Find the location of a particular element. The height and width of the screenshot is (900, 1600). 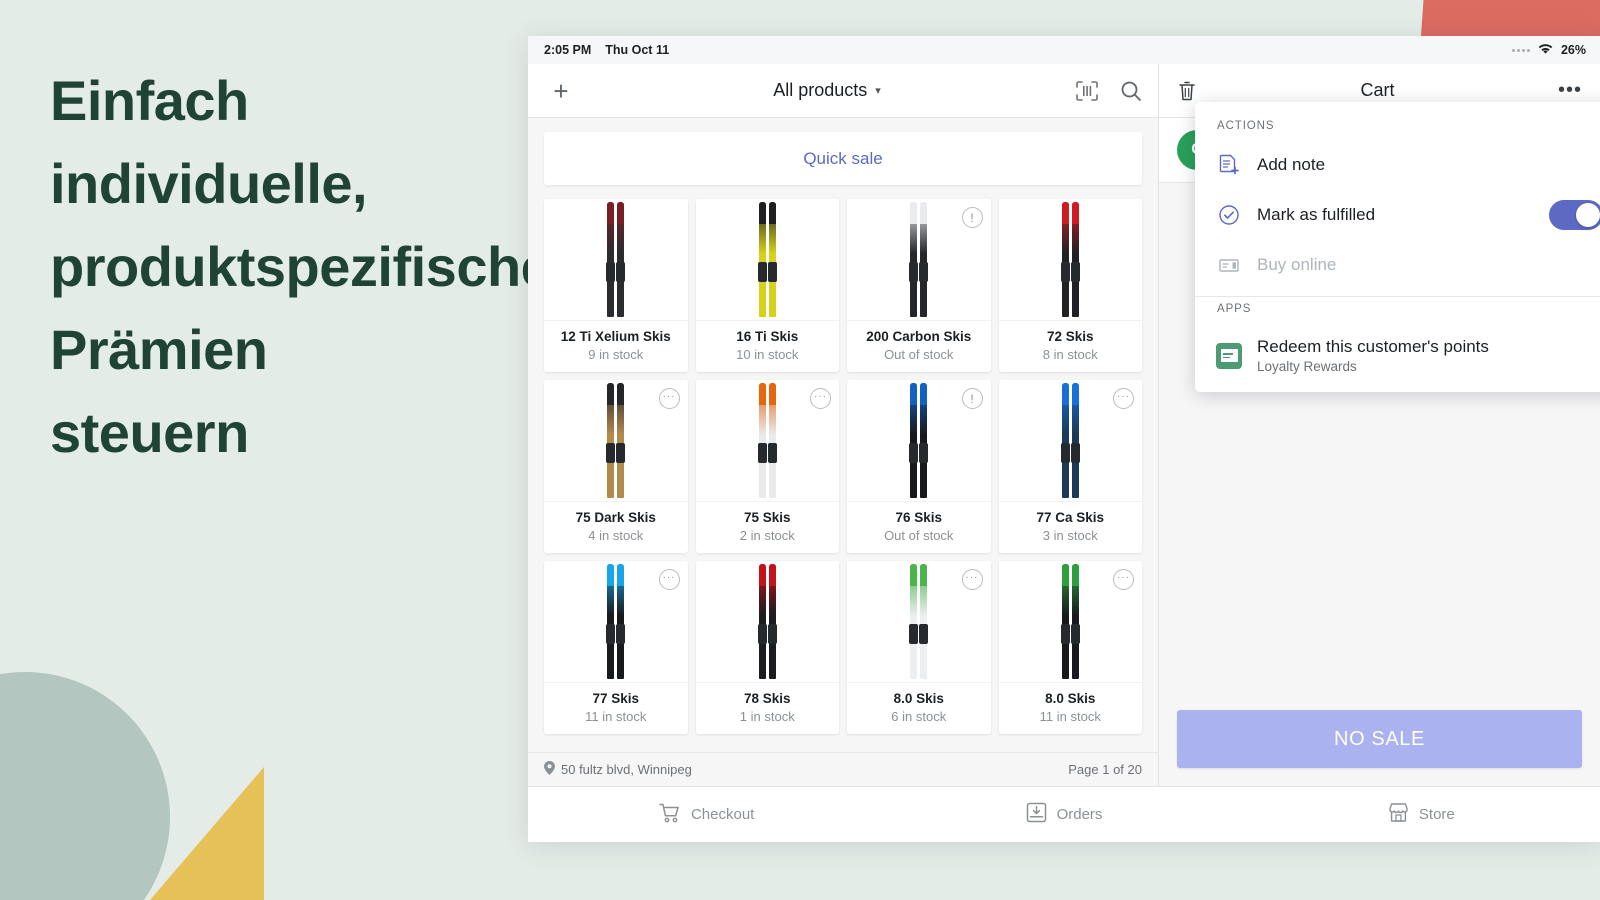

product-meta: 77 Ca Skis 3 in stock is located at coordinates (1071, 527).